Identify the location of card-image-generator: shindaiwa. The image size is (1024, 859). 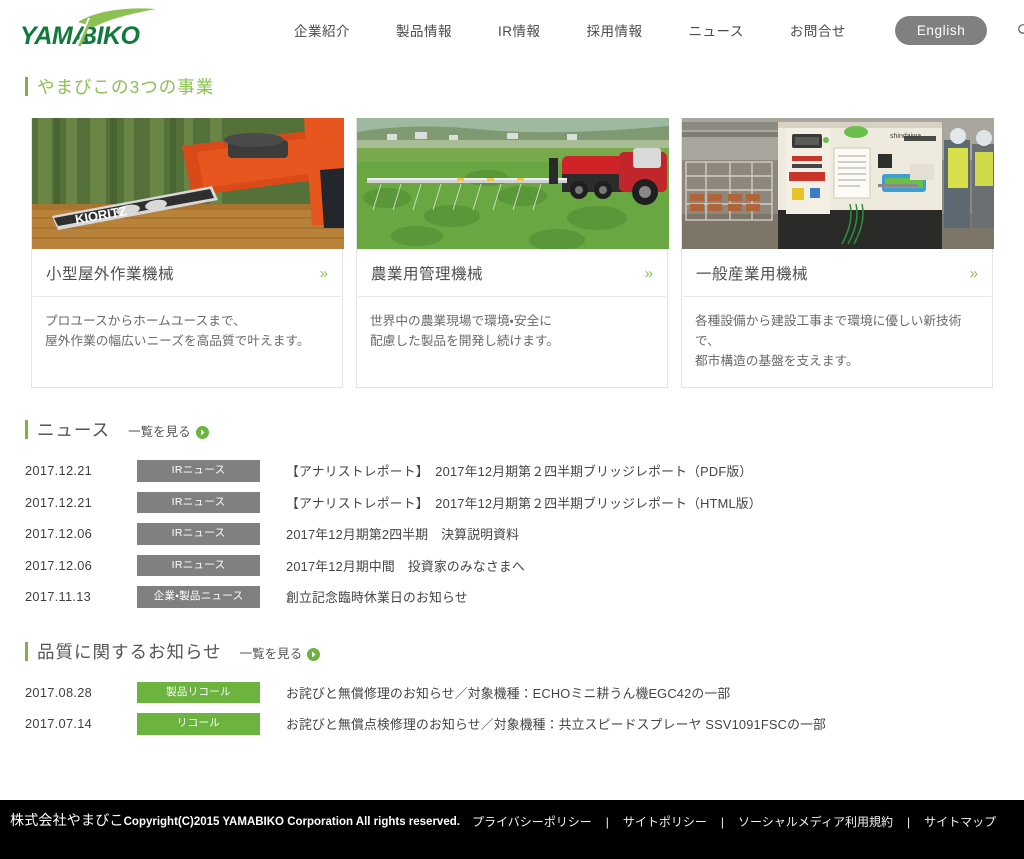
(838, 183).